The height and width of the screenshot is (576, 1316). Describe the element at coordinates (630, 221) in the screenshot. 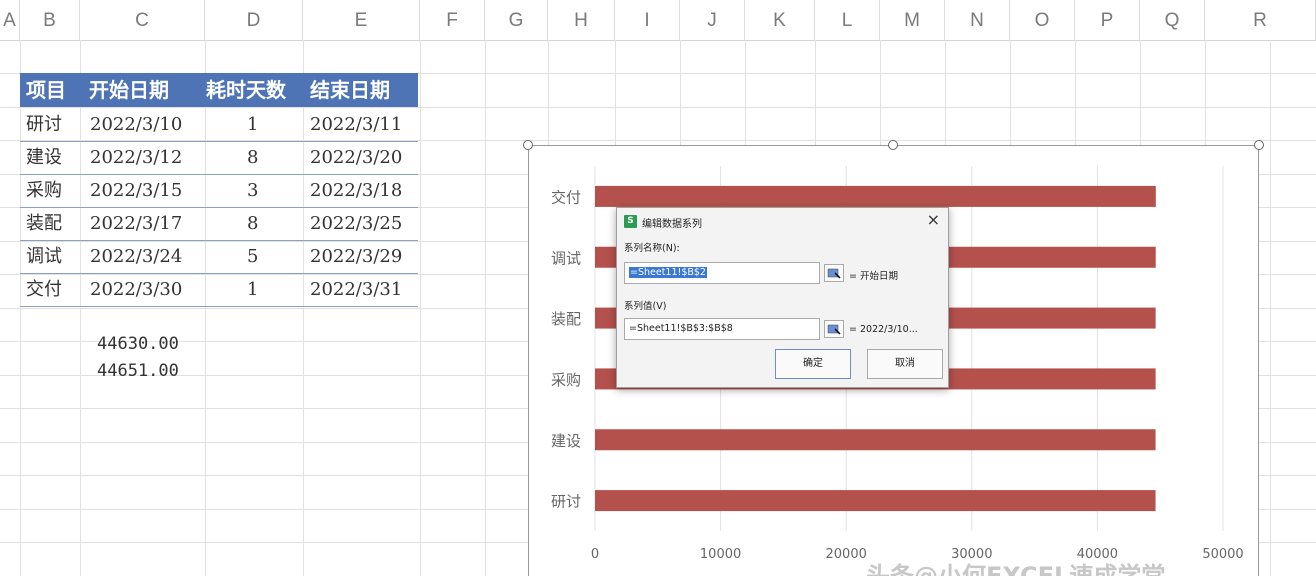

I see `spreadsheet-app-icon: S` at that location.